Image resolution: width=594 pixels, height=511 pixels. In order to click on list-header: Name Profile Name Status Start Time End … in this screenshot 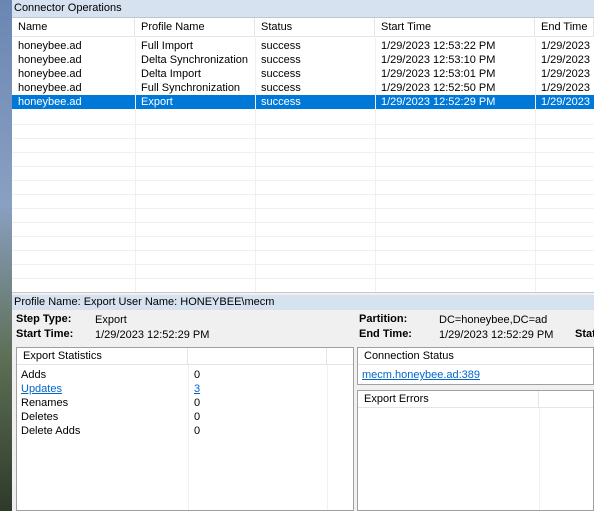, I will do `click(303, 27)`.